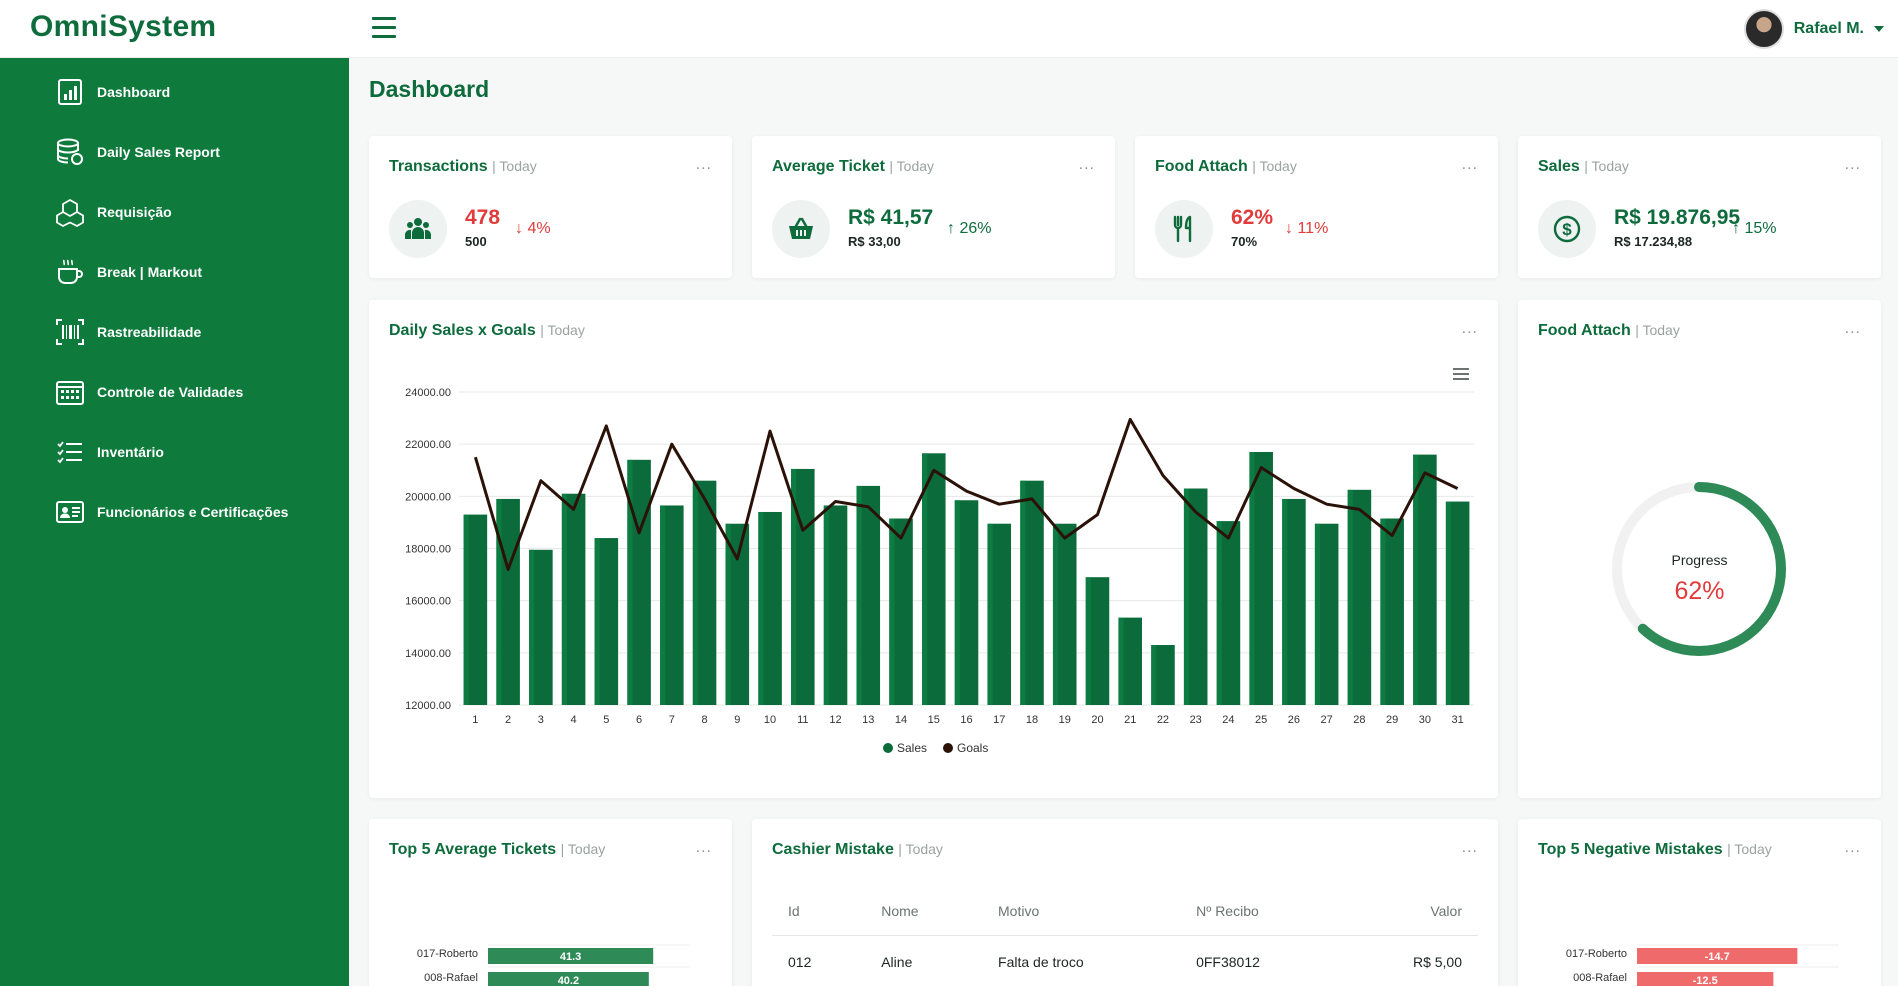  Describe the element at coordinates (134, 212) in the screenshot. I see `sidebar-item-label: Requisição` at that location.